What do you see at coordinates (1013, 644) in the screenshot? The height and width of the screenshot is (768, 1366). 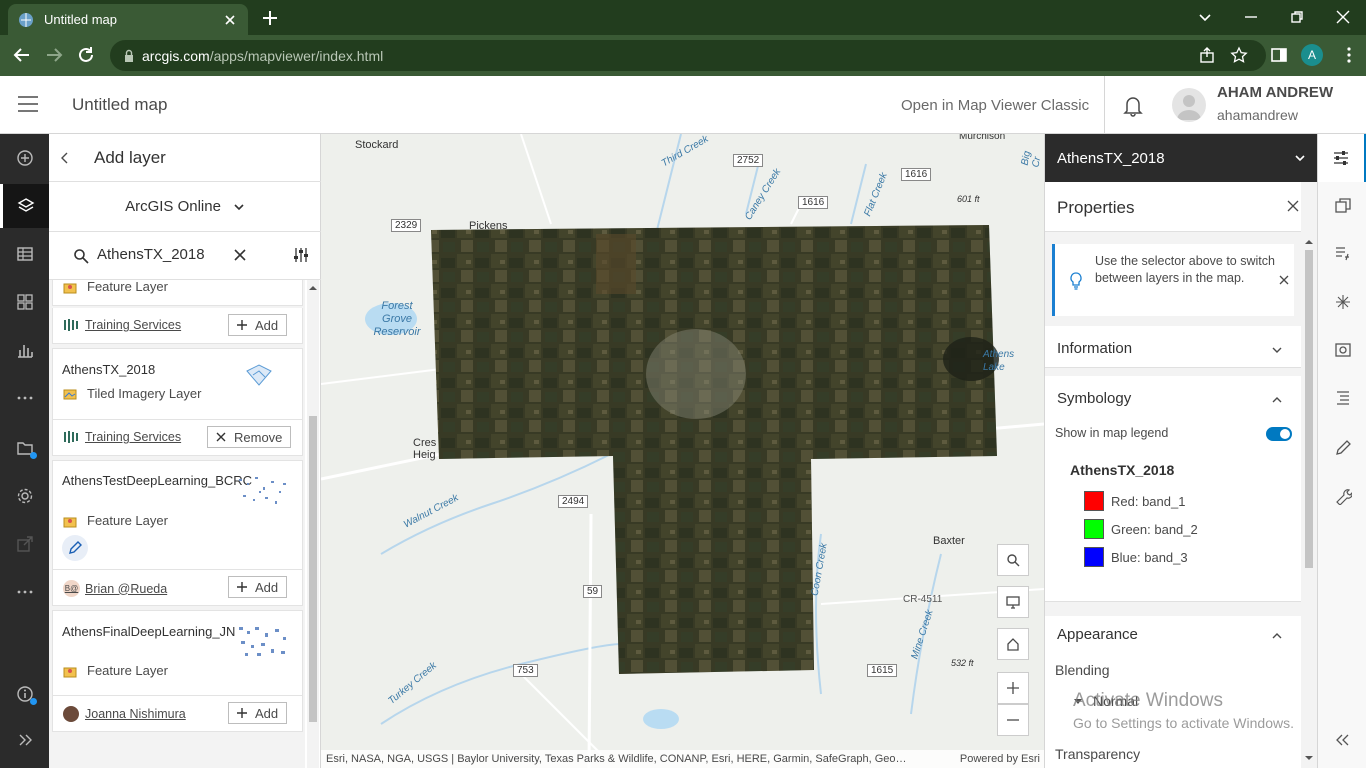 I see `default-extent-button` at bounding box center [1013, 644].